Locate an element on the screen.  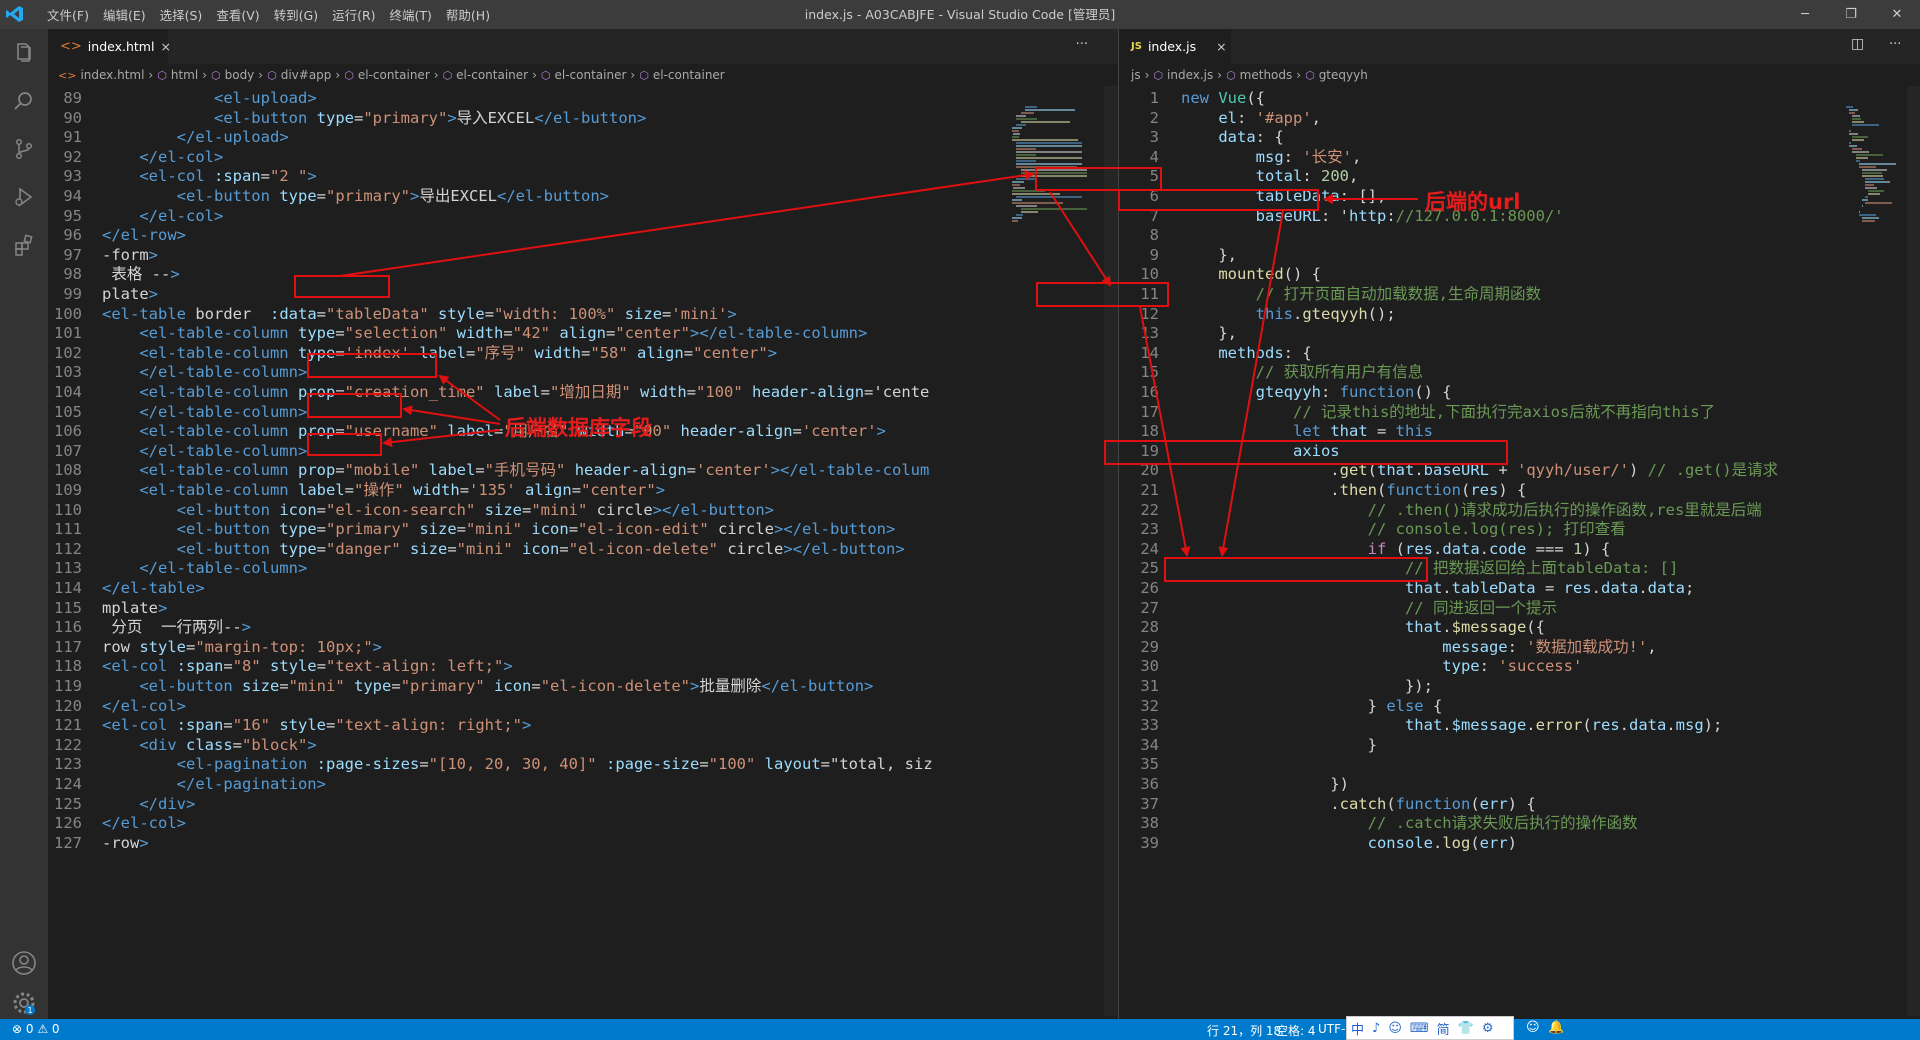
arrow-to-username is located at coordinates (451, 415).